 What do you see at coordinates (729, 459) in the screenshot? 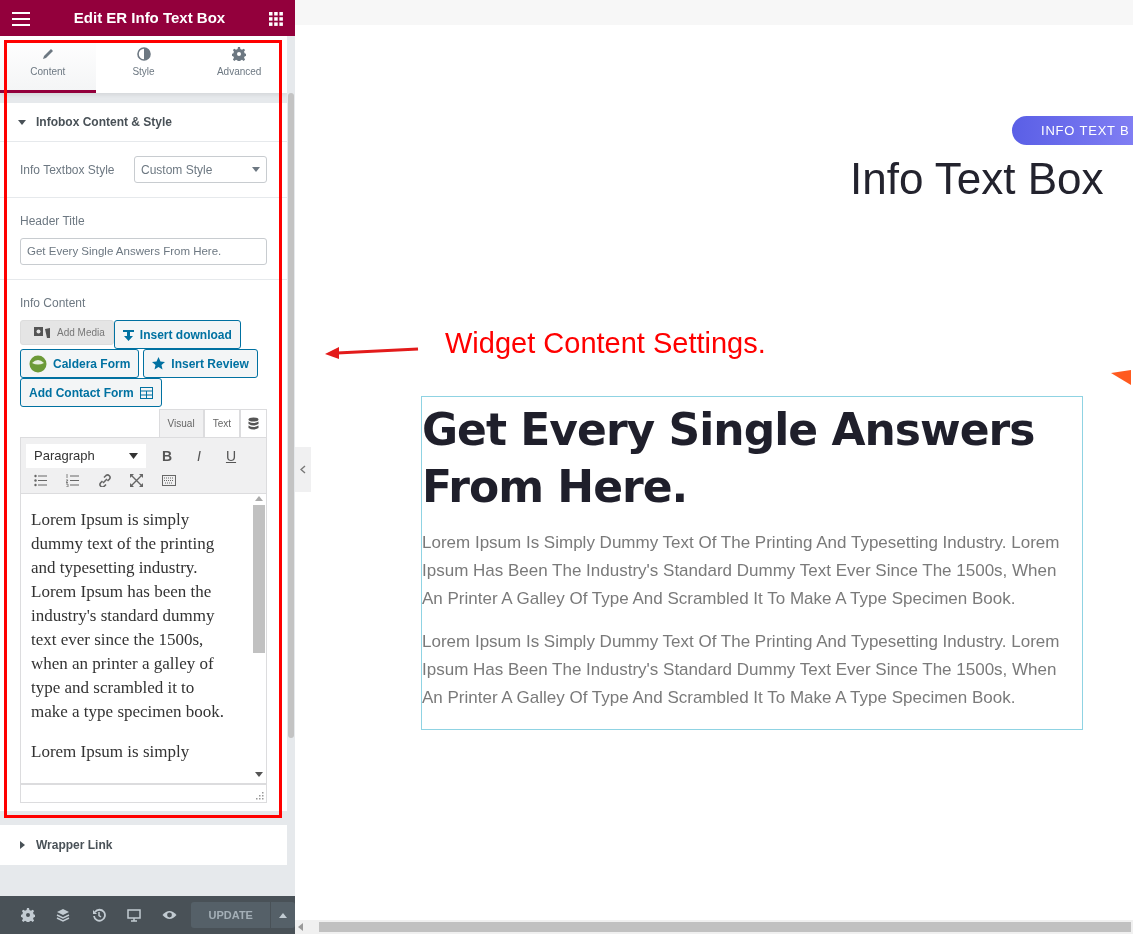
I see `box-title: Get Every Single Answers From Here.` at bounding box center [729, 459].